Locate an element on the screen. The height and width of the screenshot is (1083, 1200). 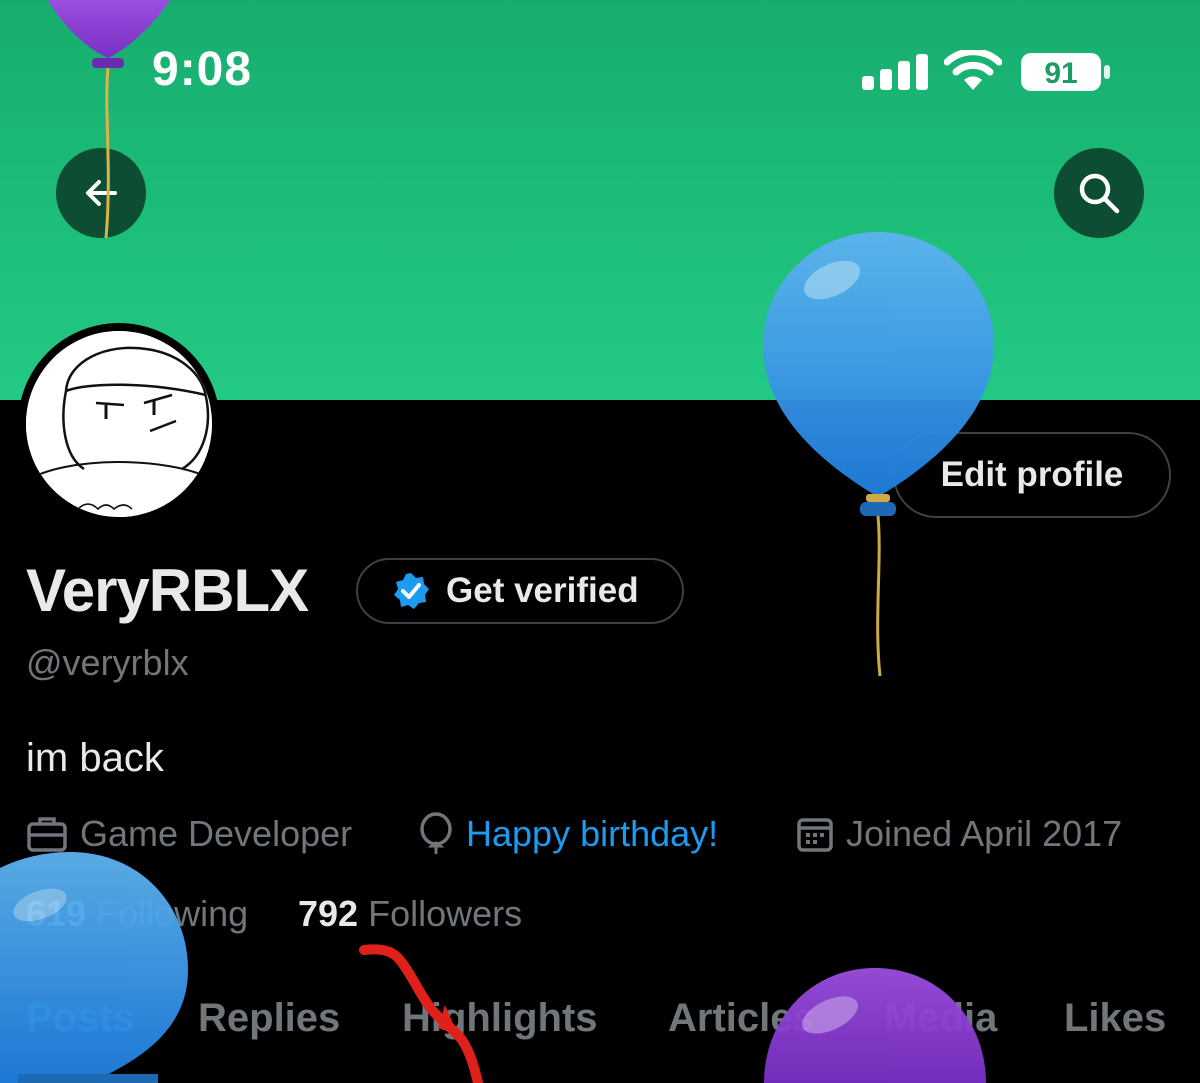
followers-label: Followers is located at coordinates (445, 913).